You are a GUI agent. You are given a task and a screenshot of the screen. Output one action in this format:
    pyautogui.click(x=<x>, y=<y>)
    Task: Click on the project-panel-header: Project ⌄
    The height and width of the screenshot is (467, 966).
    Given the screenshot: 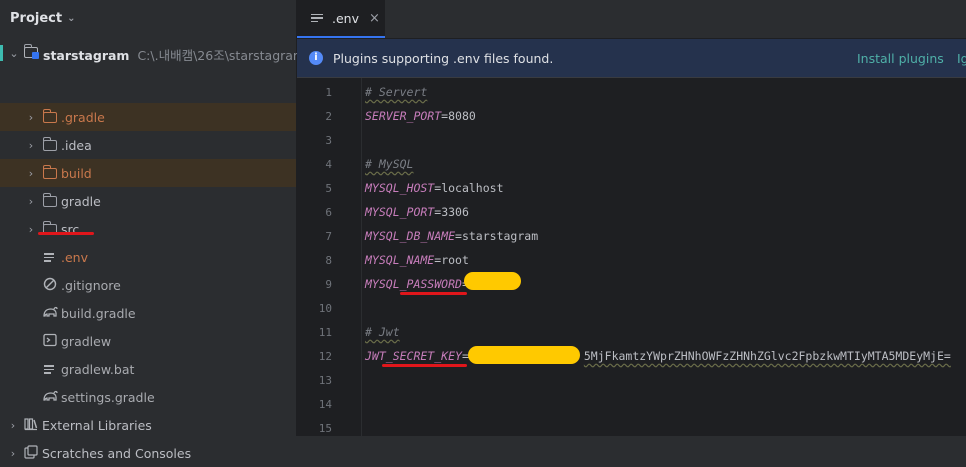 What is the action you would take?
    pyautogui.click(x=148, y=18)
    